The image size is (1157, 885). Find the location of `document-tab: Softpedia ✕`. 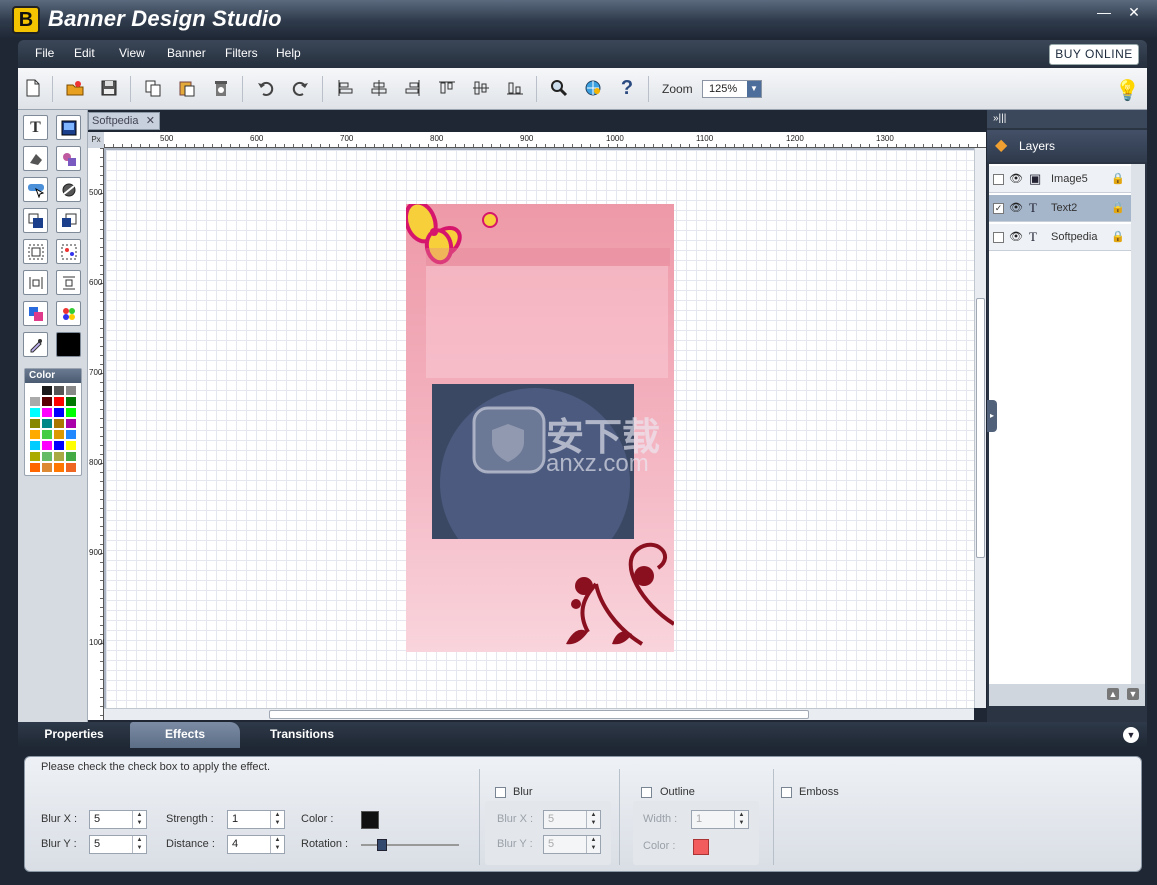

document-tab: Softpedia ✕ is located at coordinates (124, 121).